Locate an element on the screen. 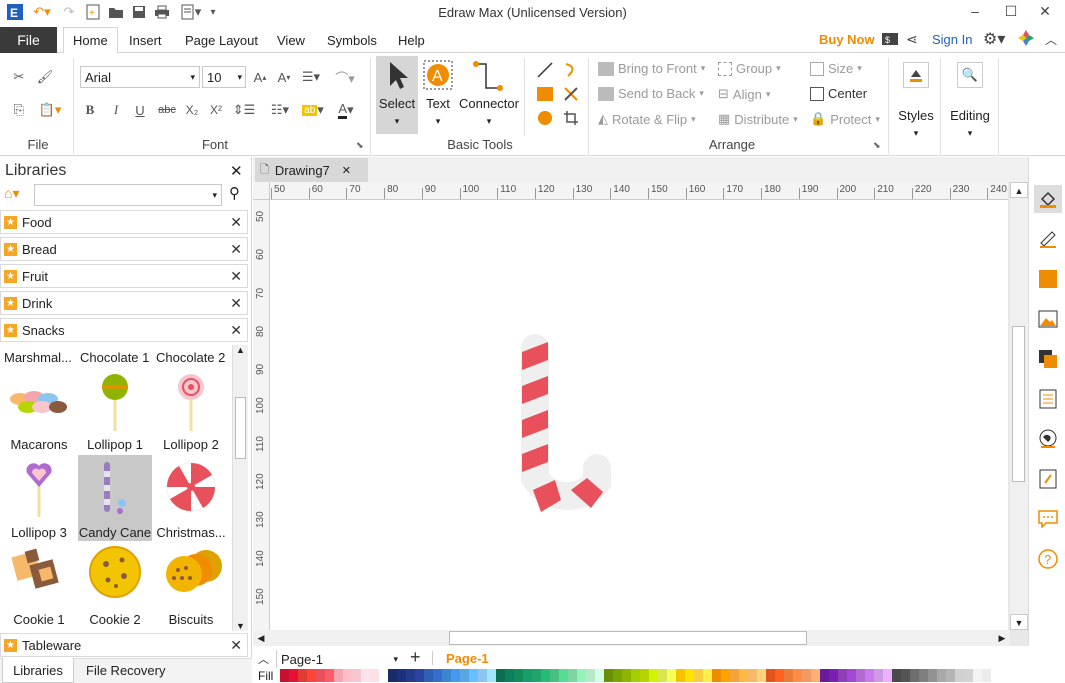  bullets-icon: ☷▾ is located at coordinates (280, 110).